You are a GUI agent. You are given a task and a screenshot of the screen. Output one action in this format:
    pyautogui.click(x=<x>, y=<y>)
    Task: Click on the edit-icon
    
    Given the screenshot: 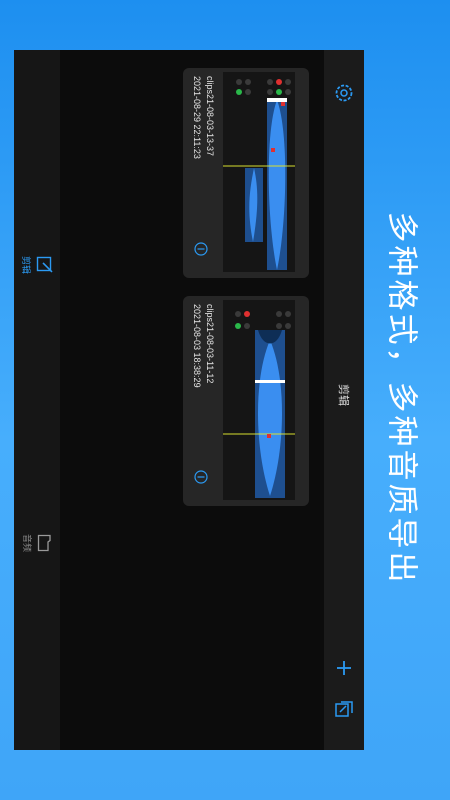 What is the action you would take?
    pyautogui.click(x=44, y=264)
    